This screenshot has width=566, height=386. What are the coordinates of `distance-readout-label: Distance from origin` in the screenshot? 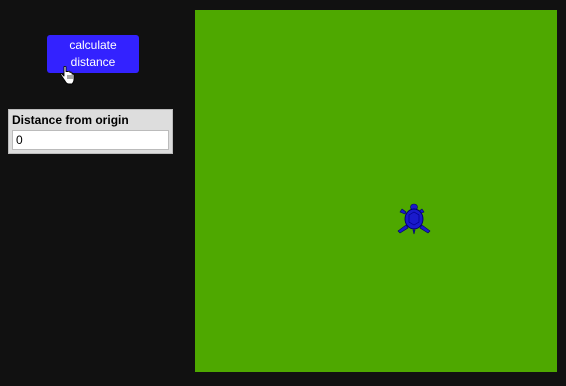 It's located at (70, 120).